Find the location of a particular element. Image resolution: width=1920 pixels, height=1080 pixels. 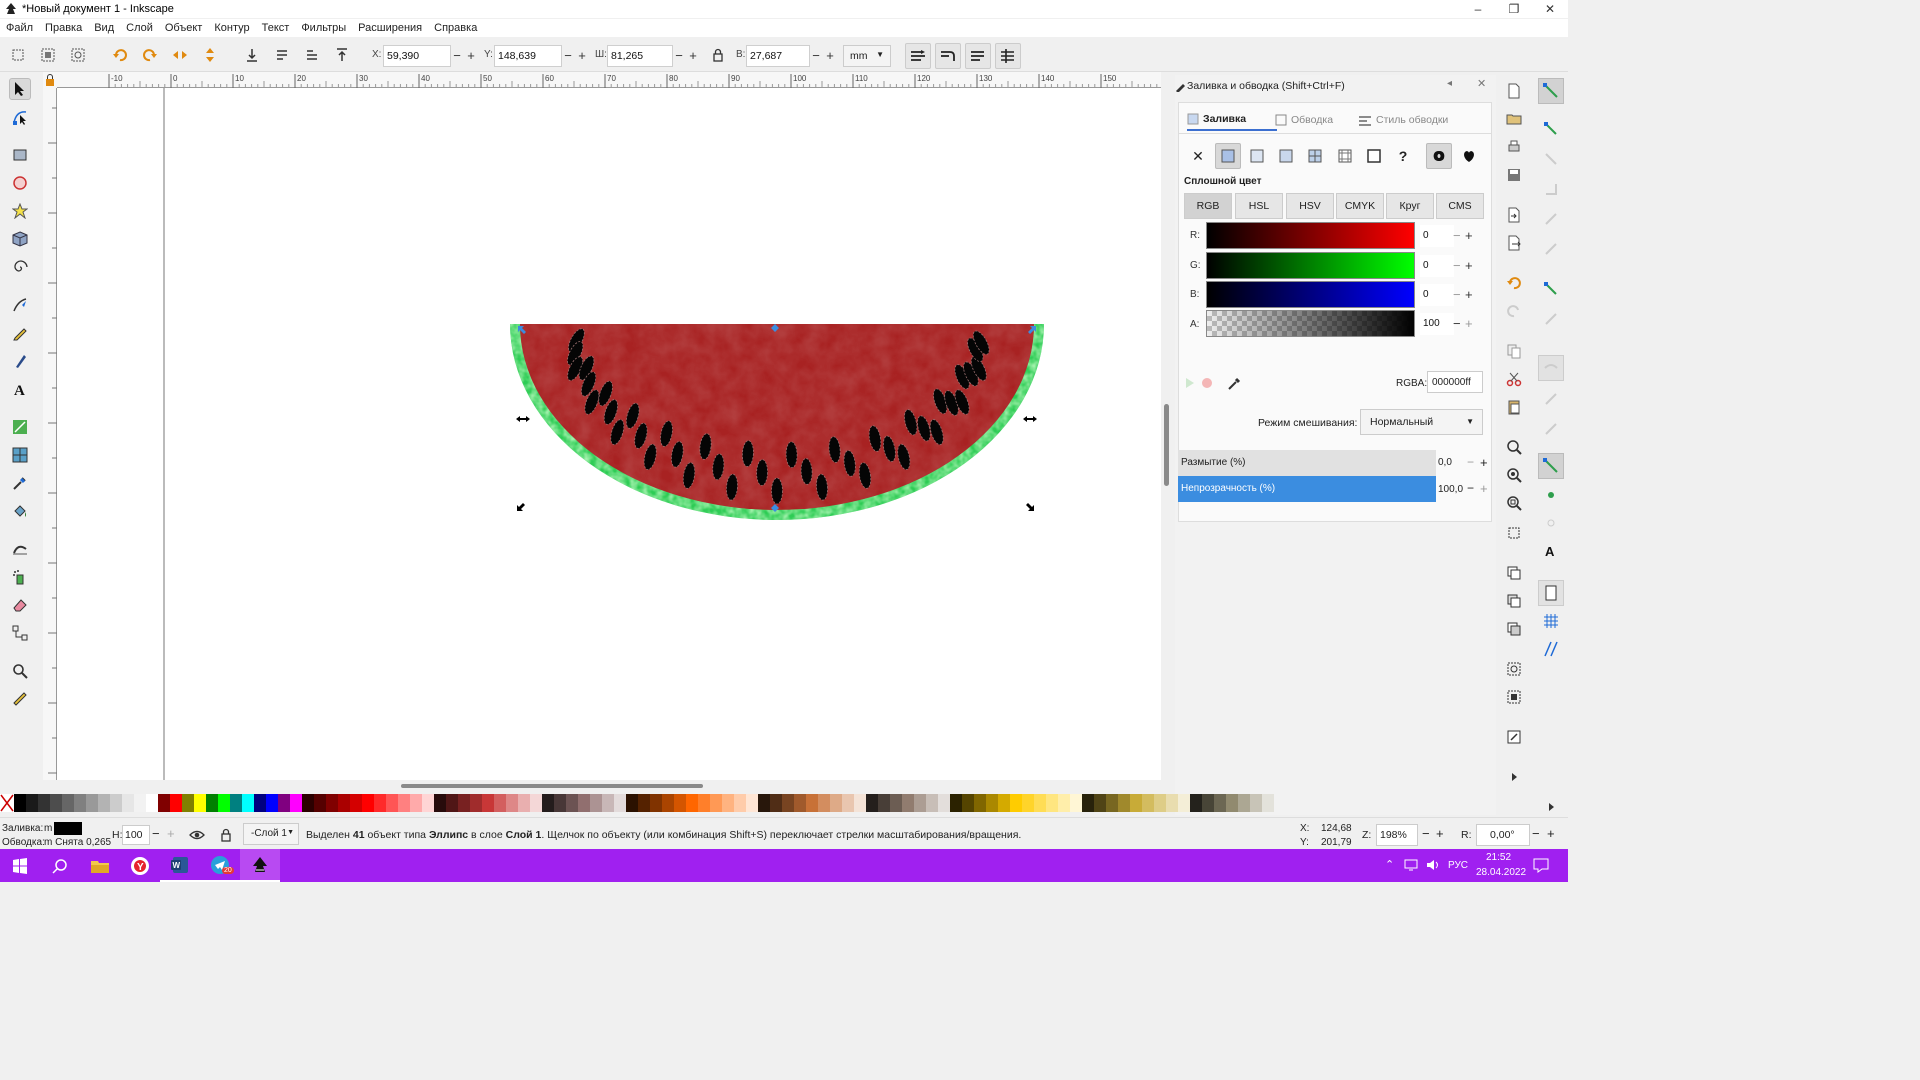

deselect-icon is located at coordinates (78, 55).